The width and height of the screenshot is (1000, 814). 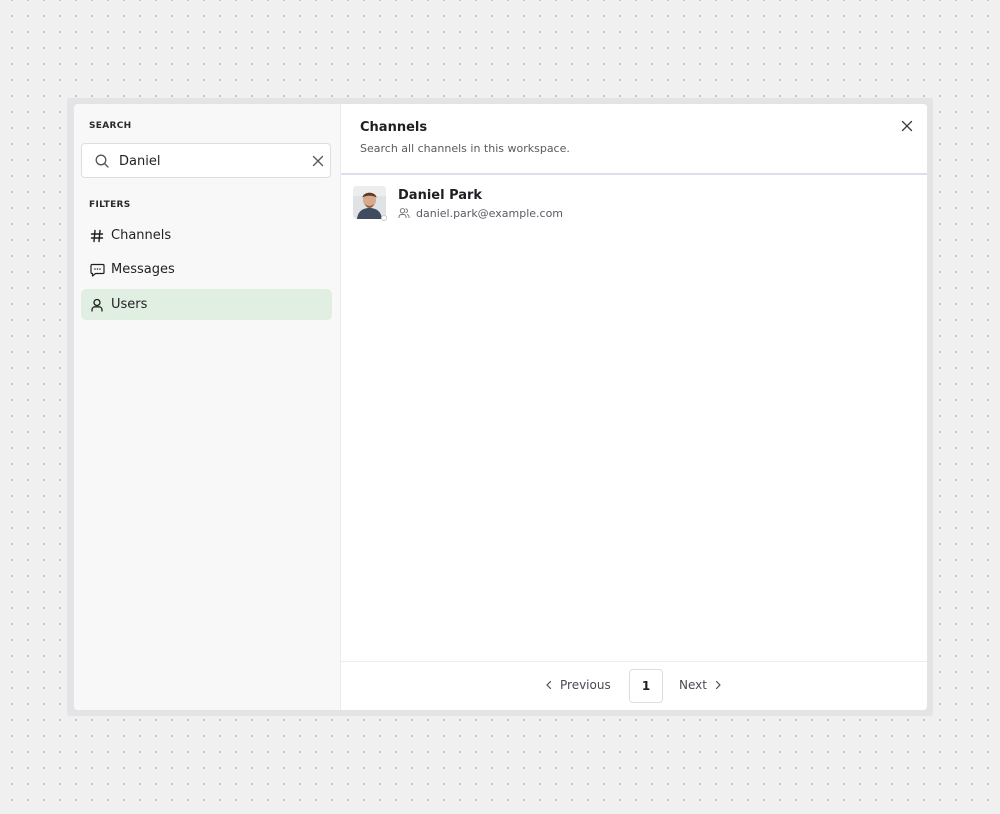 I want to click on message-icon, so click(x=97, y=270).